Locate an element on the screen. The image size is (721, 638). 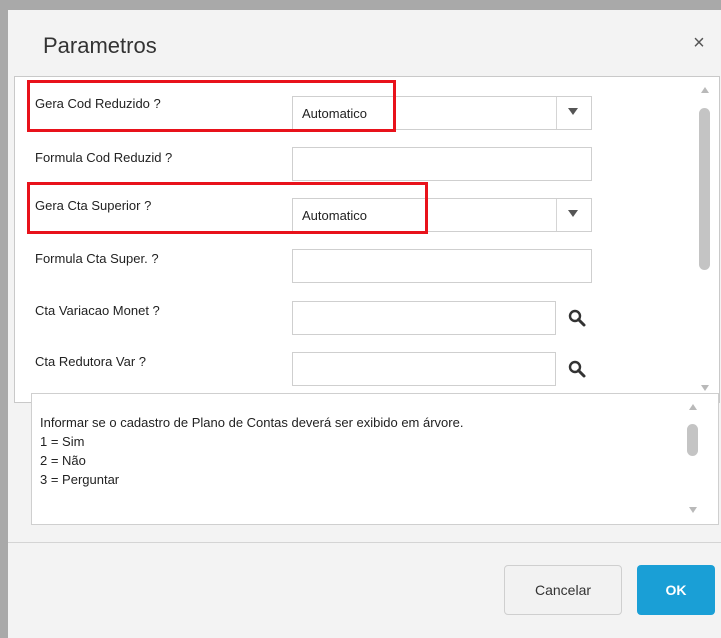
ok-button: OK is located at coordinates (676, 590).